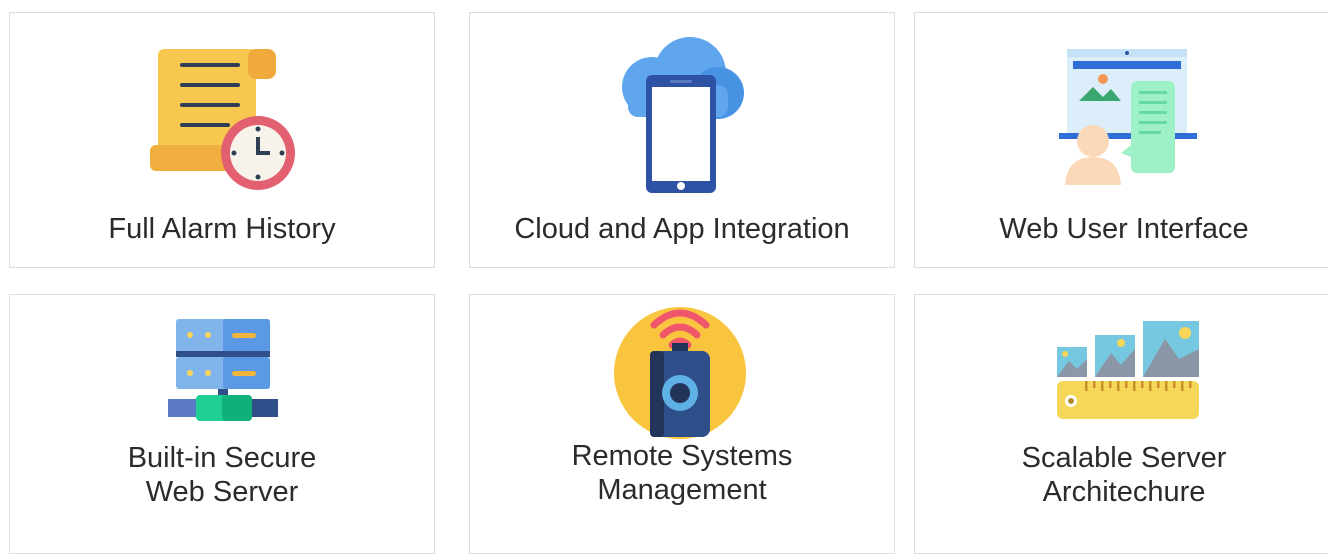 Image resolution: width=1328 pixels, height=554 pixels. What do you see at coordinates (682, 473) in the screenshot?
I see `feature-title: Remote Systems Management` at bounding box center [682, 473].